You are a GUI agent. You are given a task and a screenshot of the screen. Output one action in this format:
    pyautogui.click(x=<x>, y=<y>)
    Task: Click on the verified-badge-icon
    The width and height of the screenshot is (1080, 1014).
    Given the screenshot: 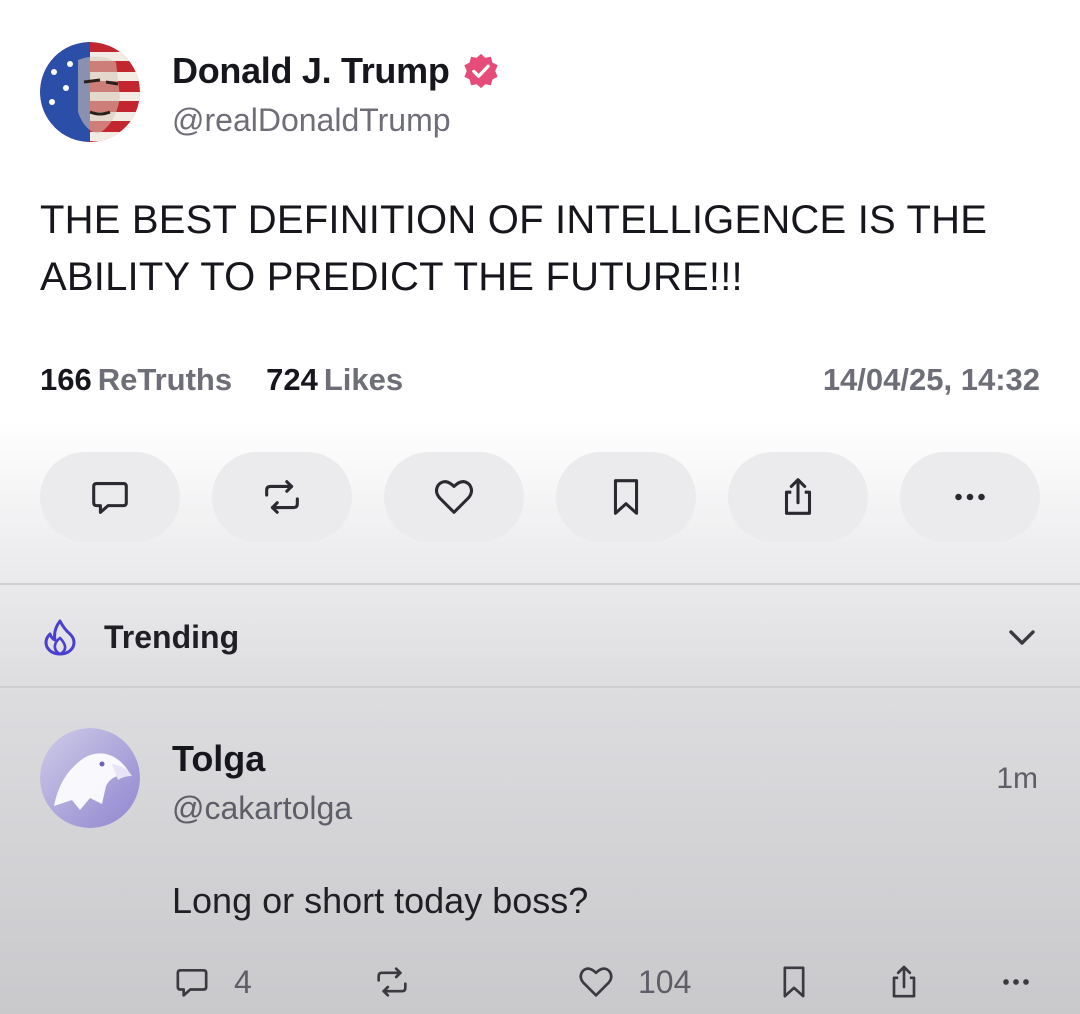 What is the action you would take?
    pyautogui.click(x=480, y=71)
    